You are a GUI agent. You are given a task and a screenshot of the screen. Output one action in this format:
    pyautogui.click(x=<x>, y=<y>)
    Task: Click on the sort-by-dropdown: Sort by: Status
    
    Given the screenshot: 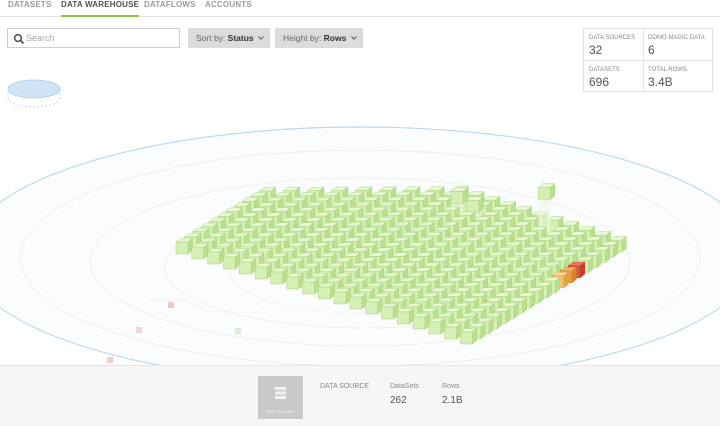 What is the action you would take?
    pyautogui.click(x=229, y=38)
    